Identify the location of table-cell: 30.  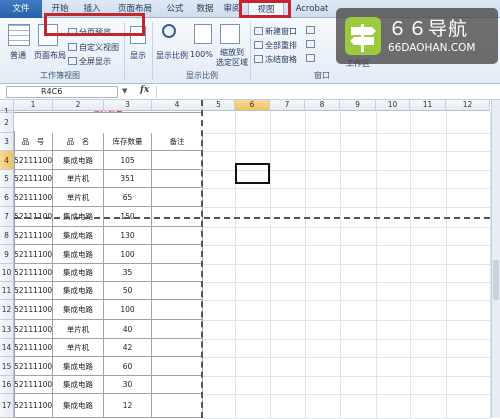
(128, 385).